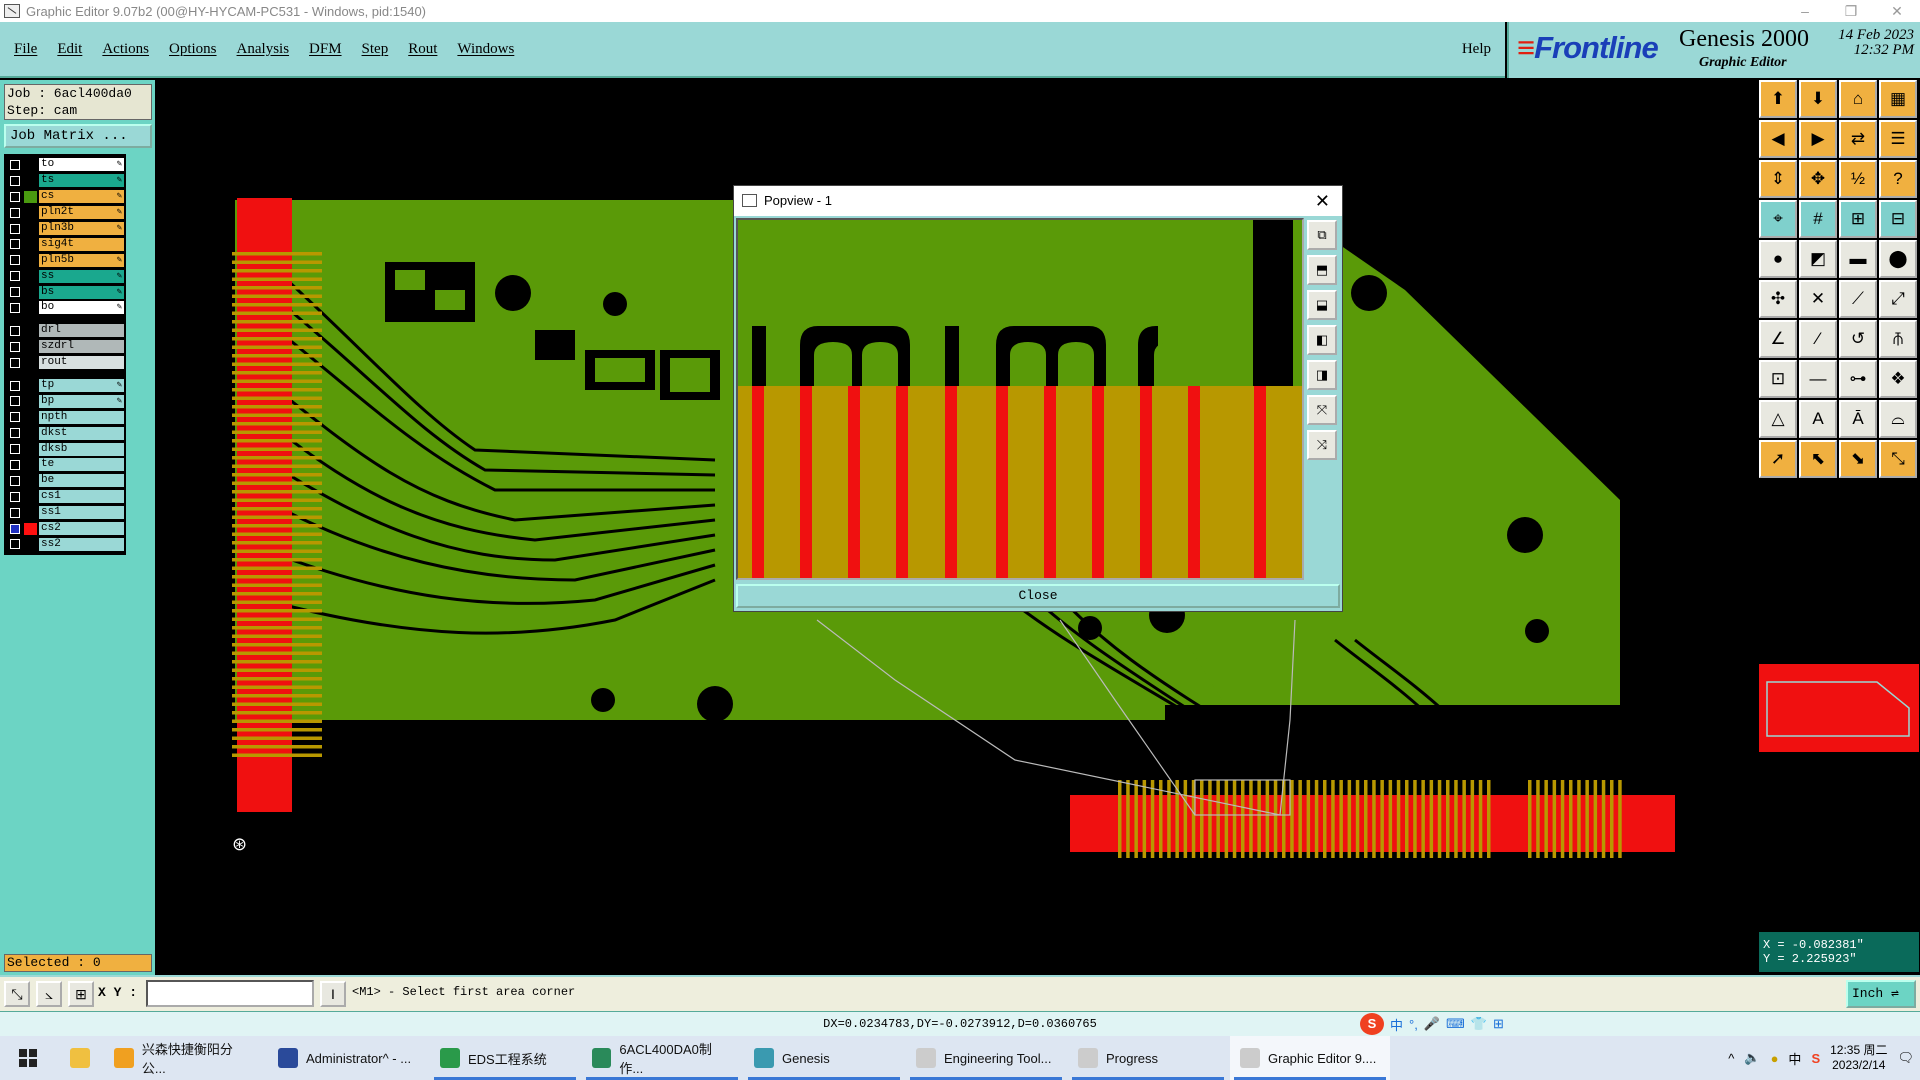 The image size is (1920, 1080). Describe the element at coordinates (1778, 459) in the screenshot. I see `pointer-icon: ➚` at that location.